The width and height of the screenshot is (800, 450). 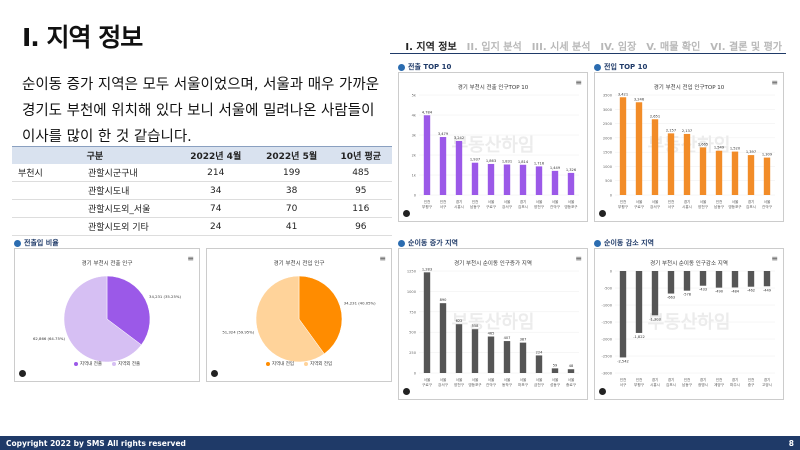 I want to click on chart-legend: 지역내 전출 지역외 전출, so click(x=107, y=364).